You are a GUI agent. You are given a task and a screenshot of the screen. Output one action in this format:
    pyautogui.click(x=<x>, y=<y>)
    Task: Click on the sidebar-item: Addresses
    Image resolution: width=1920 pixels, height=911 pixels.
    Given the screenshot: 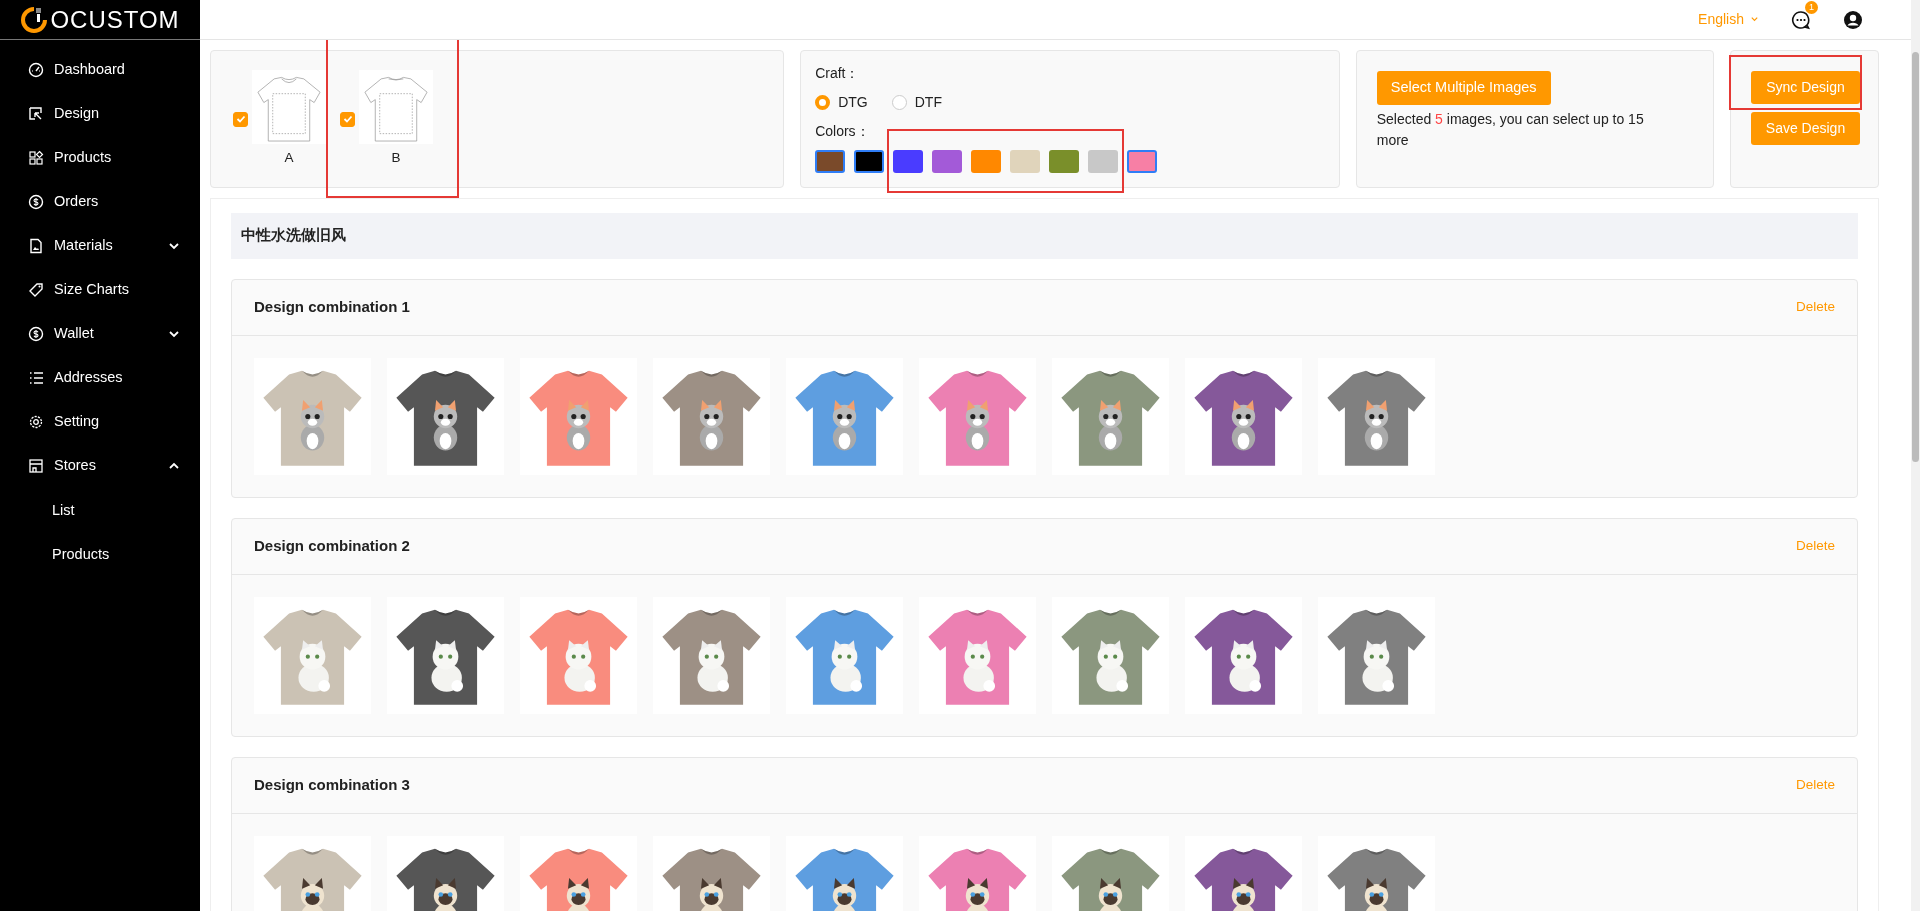 What is the action you would take?
    pyautogui.click(x=100, y=378)
    